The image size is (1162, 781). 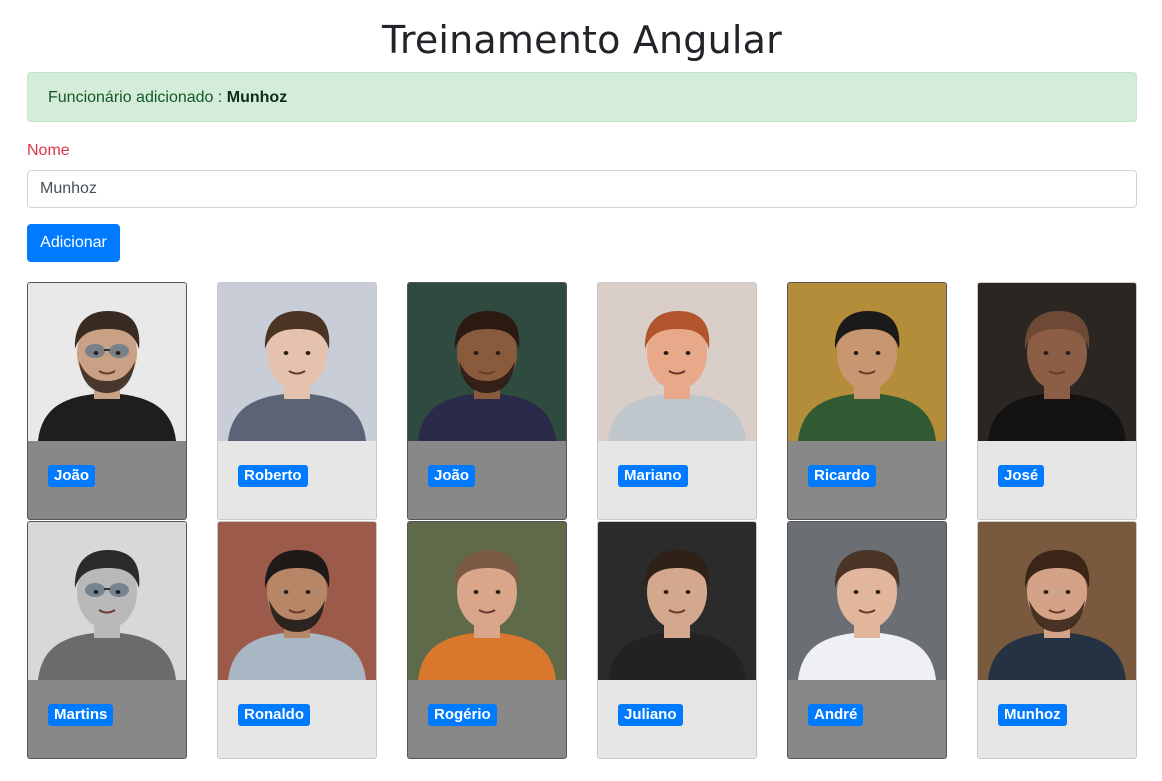 I want to click on employee-name-badge: Roberto, so click(x=273, y=476).